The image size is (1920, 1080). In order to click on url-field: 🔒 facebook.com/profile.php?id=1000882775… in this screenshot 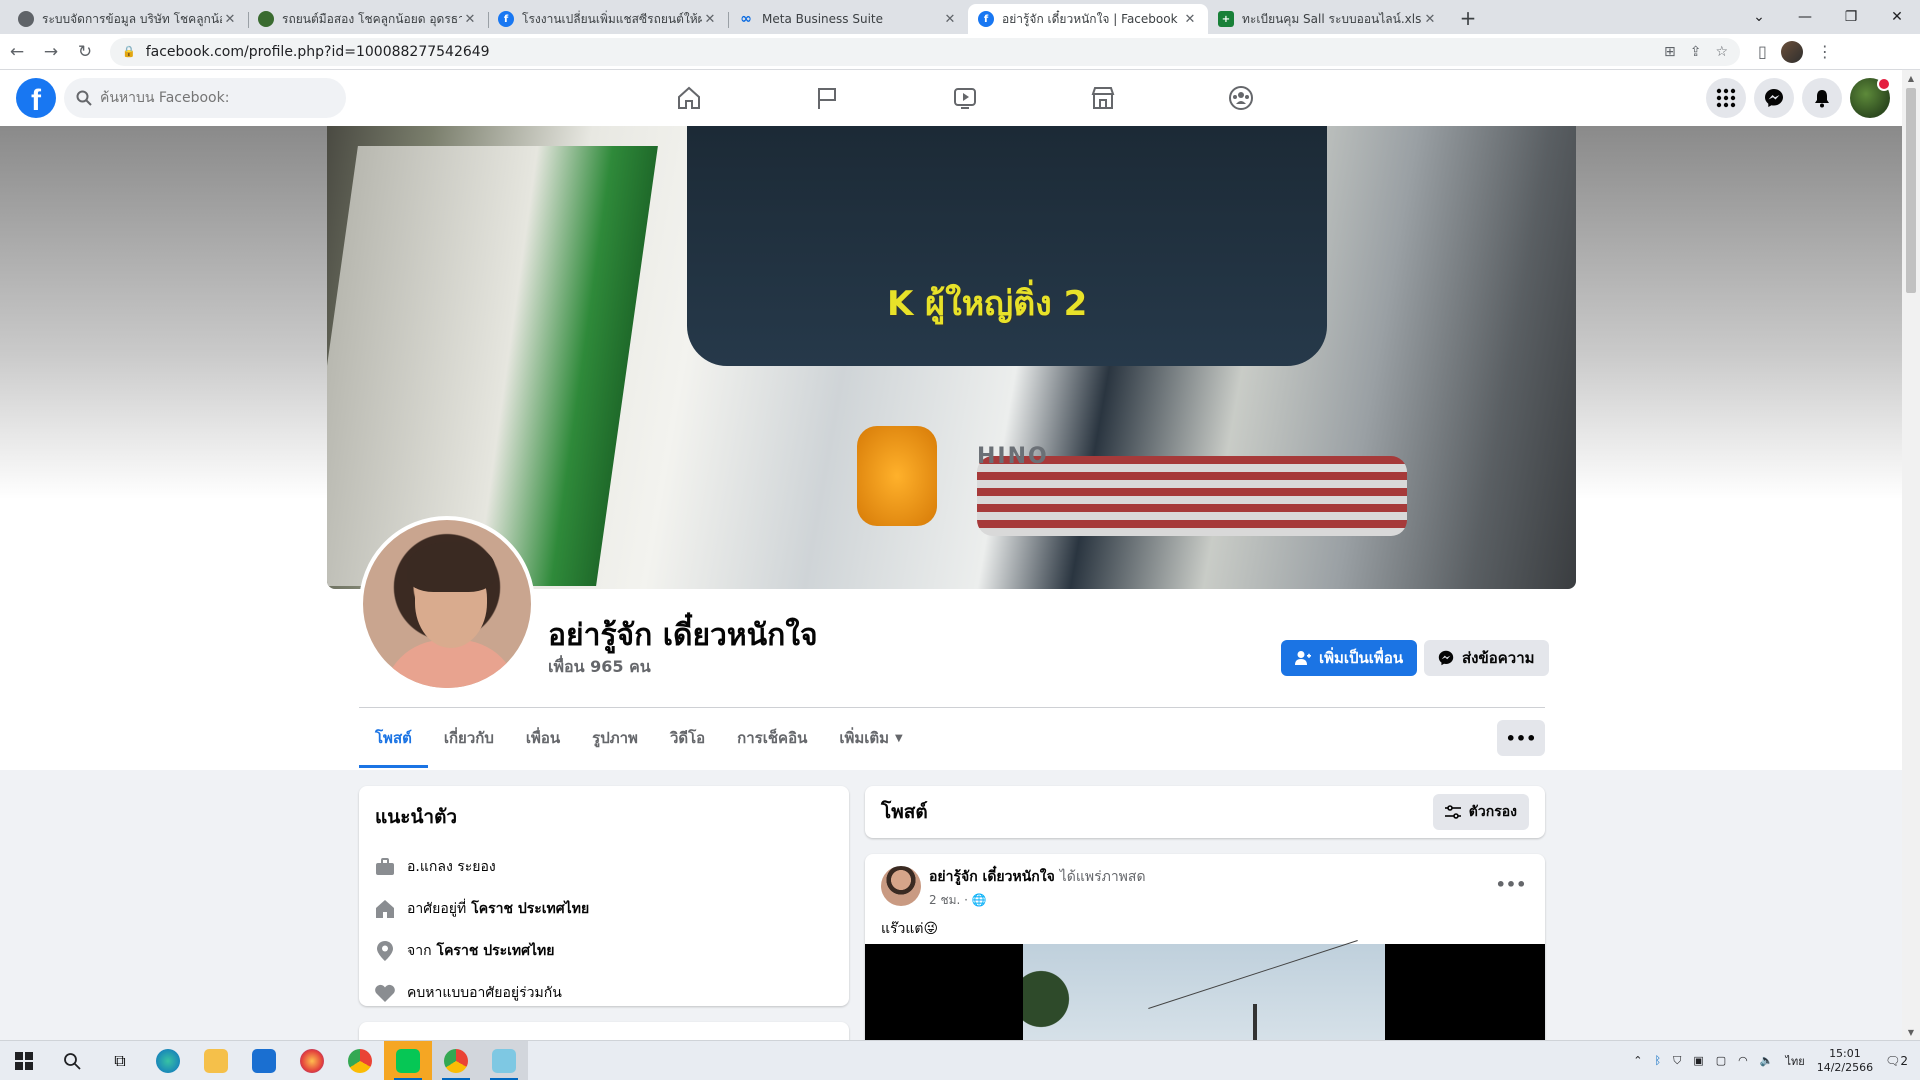, I will do `click(925, 51)`.